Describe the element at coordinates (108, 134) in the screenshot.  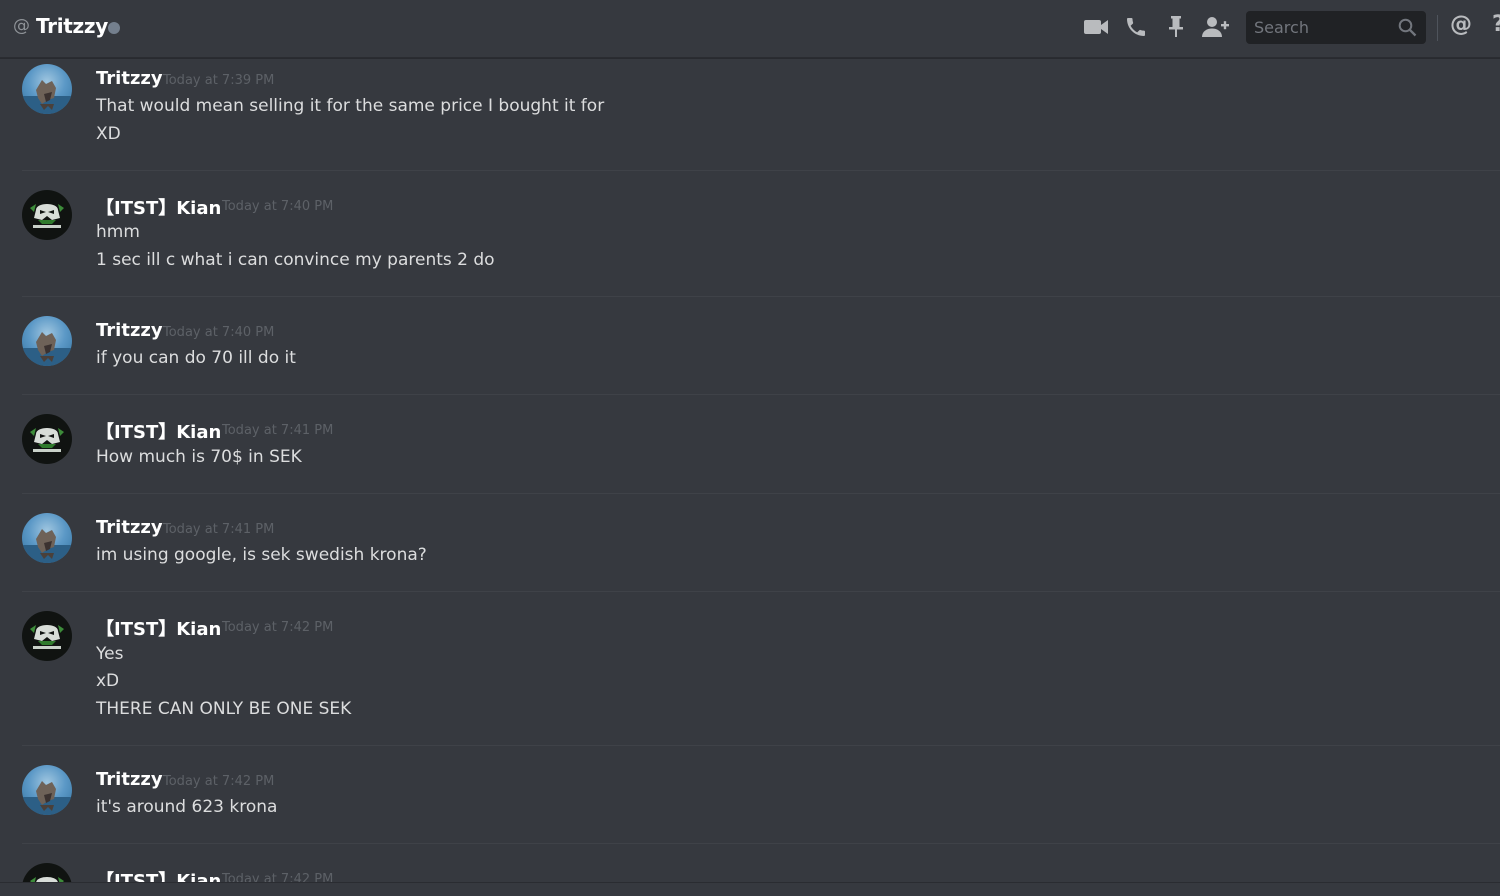
I see `message-text: XD` at that location.